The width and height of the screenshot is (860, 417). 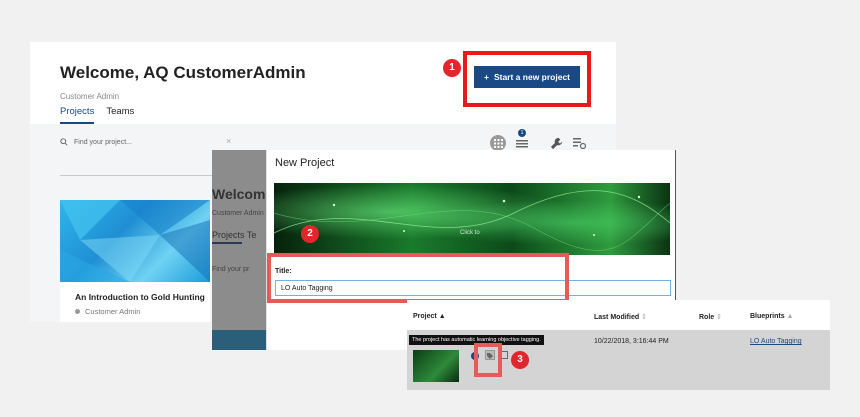 What do you see at coordinates (97, 115) in the screenshot?
I see `dashboard-tabs: Projects Teams` at bounding box center [97, 115].